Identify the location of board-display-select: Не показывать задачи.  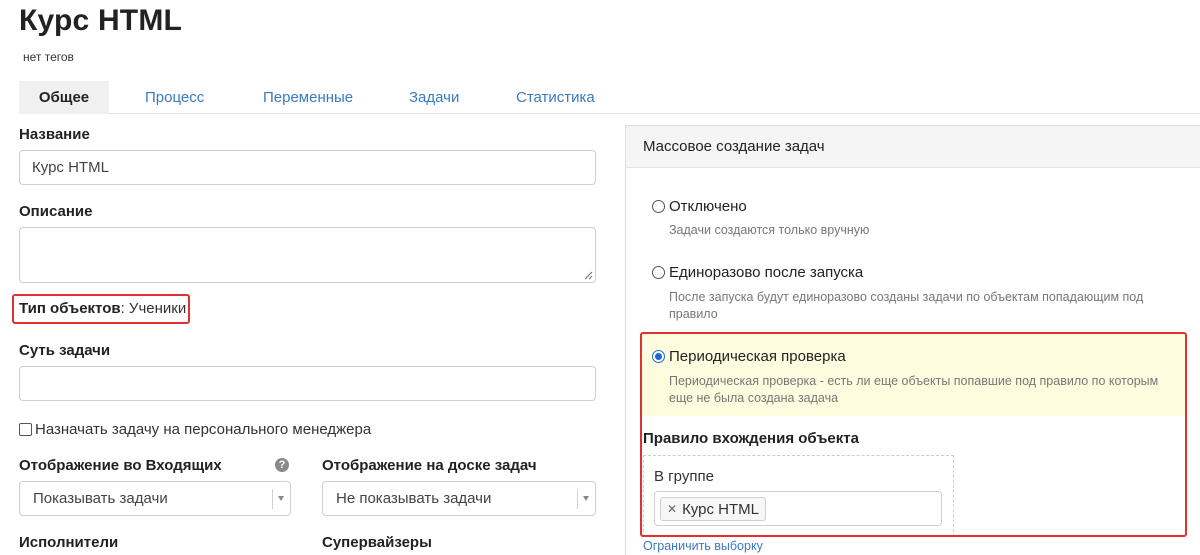
(459, 498).